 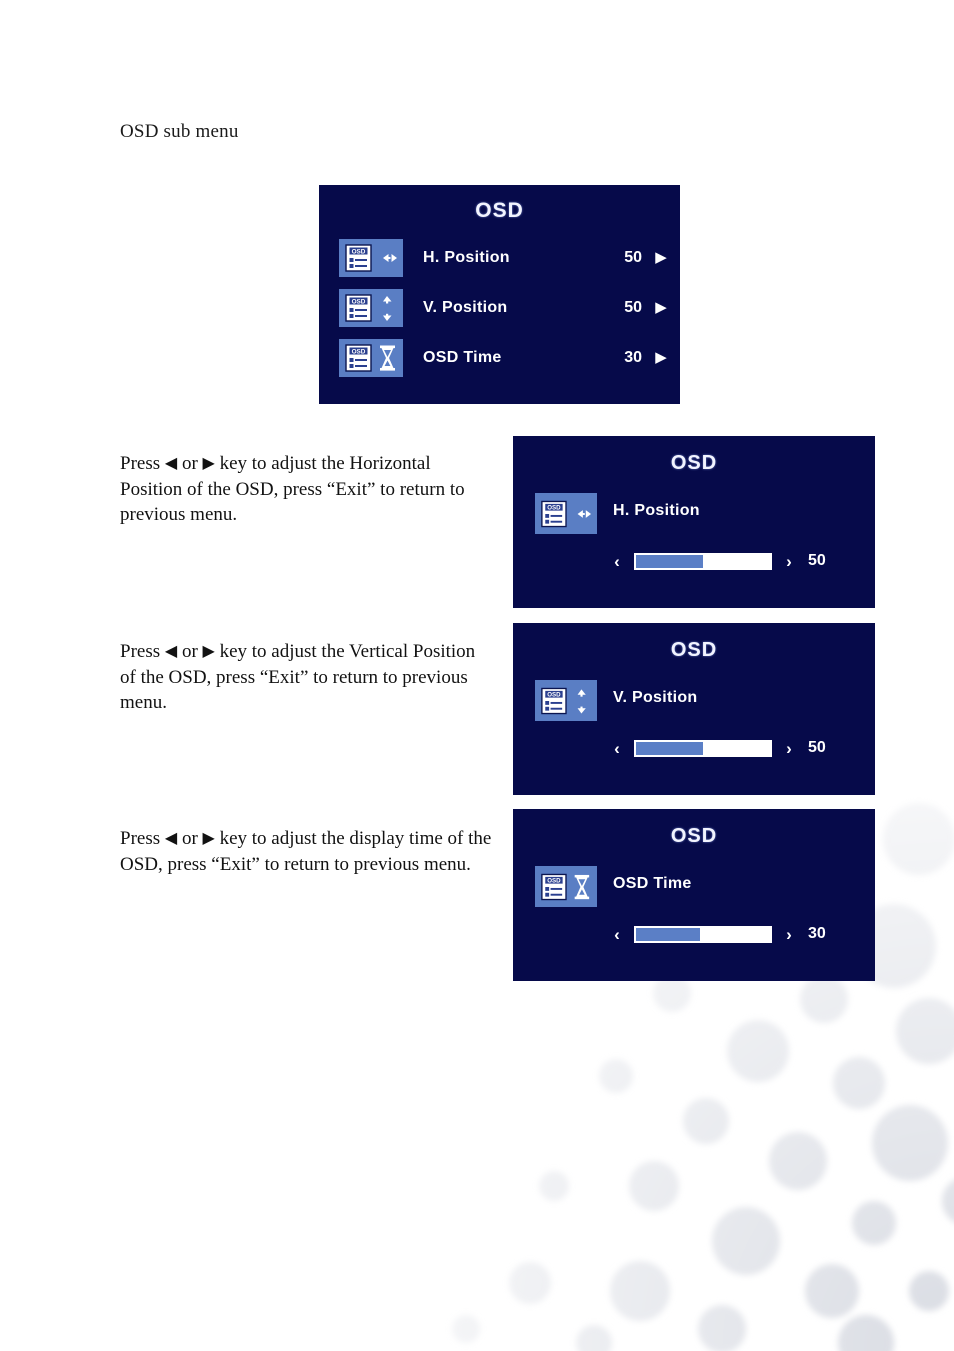 I want to click on menu-row-h-position: OSD H. Position 50 ▶, so click(x=499, y=258).